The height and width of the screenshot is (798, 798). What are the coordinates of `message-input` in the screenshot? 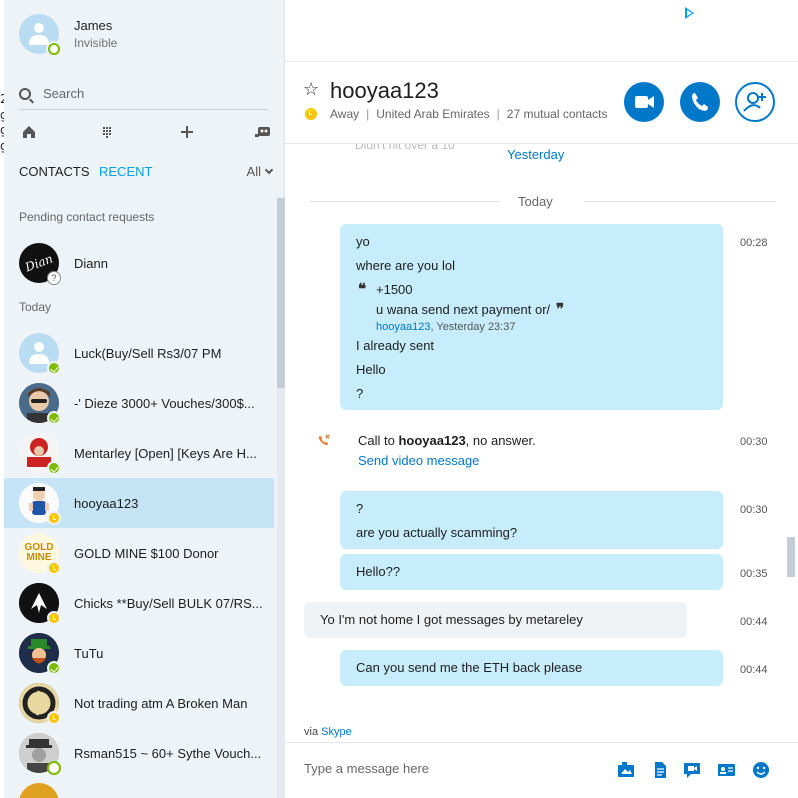 It's located at (454, 768).